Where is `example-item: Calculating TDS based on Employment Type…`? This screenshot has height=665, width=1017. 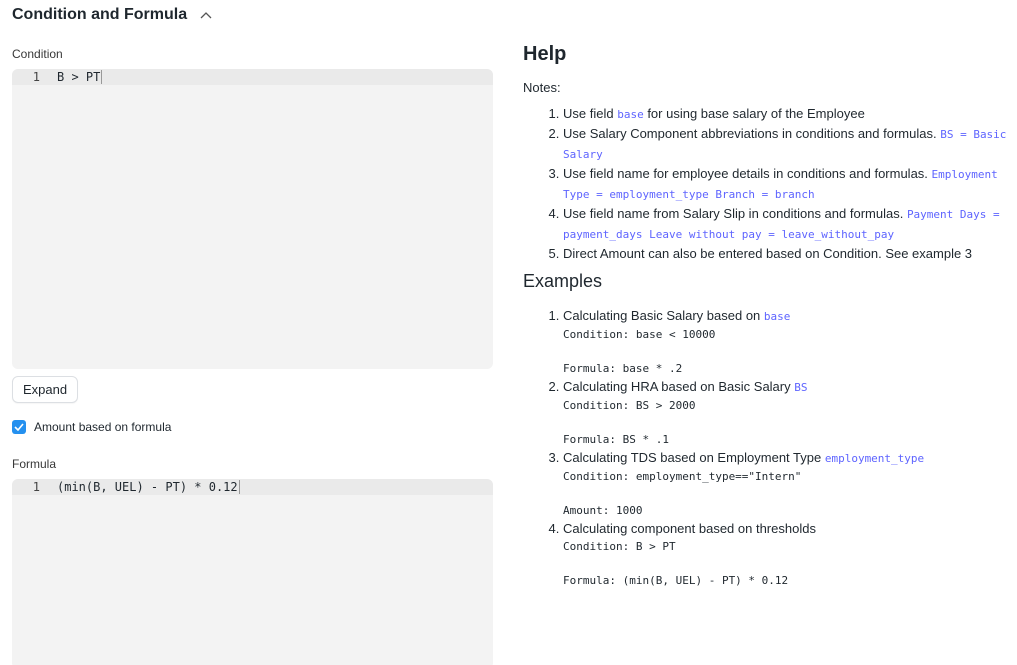
example-item: Calculating TDS based on Employment Type… is located at coordinates (785, 483).